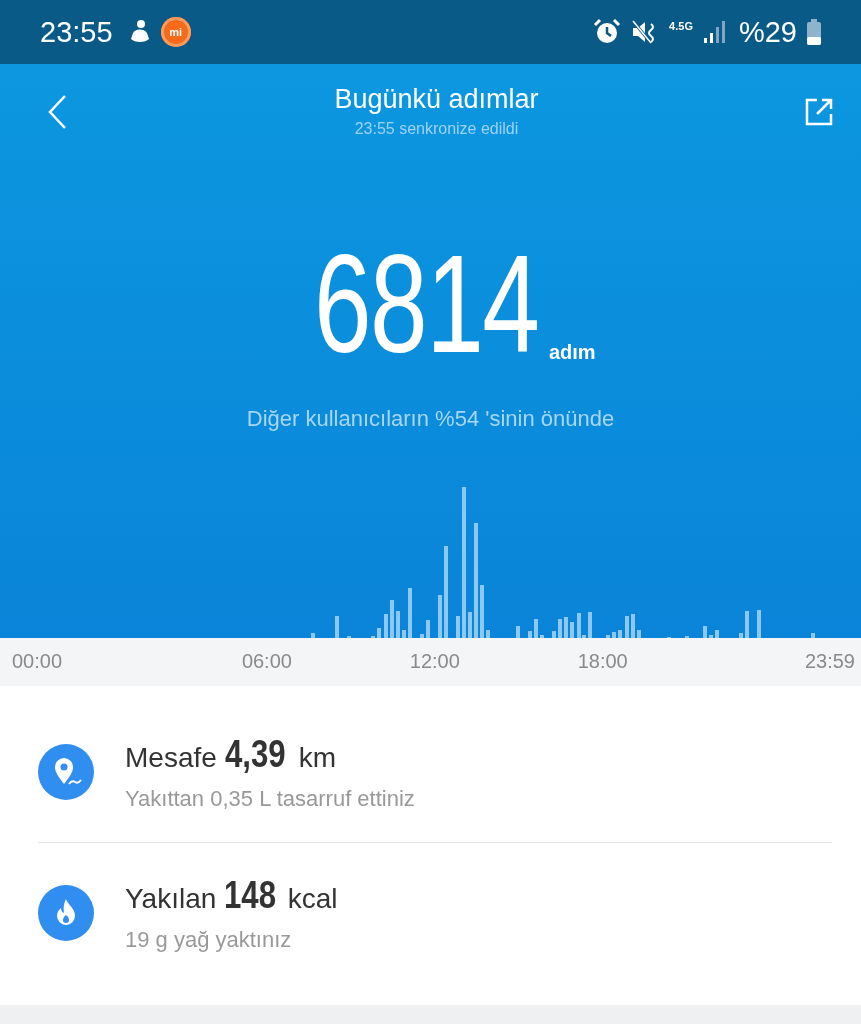 This screenshot has height=1024, width=861. What do you see at coordinates (430, 419) in the screenshot?
I see `ranking-text: Diğer kullanıcıların %54 'sinin önünde` at bounding box center [430, 419].